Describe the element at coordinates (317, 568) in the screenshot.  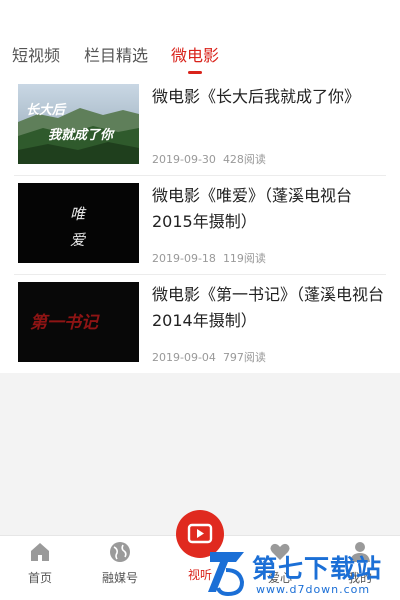
I see `watermark-title: 第七下载站` at that location.